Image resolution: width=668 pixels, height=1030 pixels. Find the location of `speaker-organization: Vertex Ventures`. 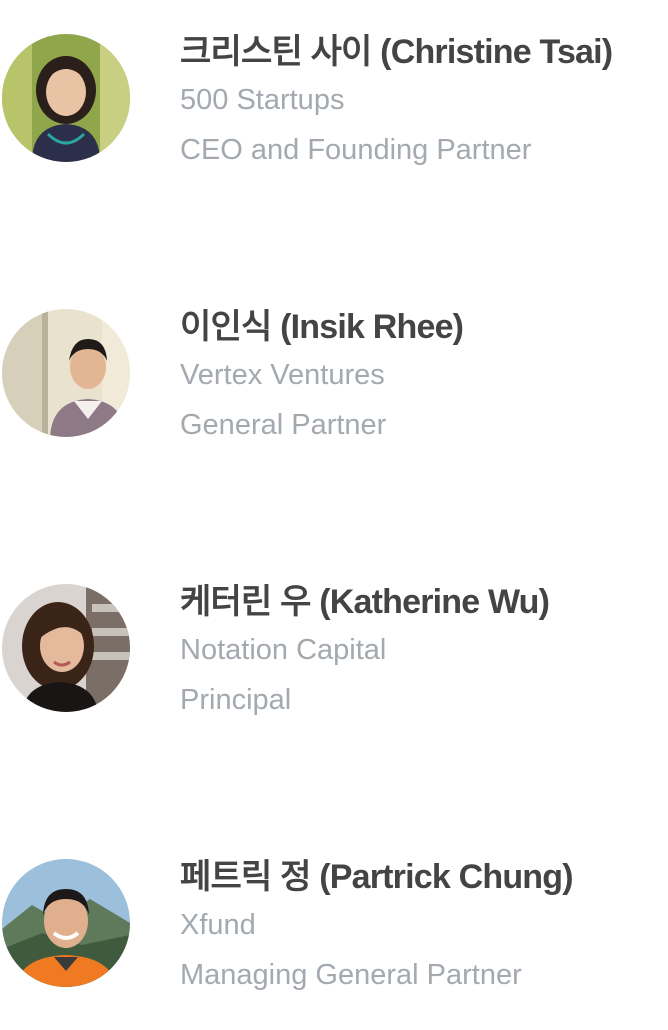

speaker-organization: Vertex Ventures is located at coordinates (282, 375).